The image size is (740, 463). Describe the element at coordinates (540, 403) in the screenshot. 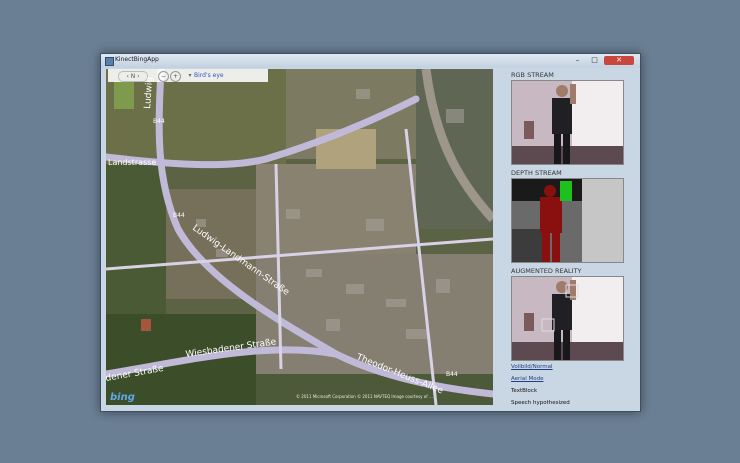

I see `speech-hypothesized-label: Speech hypothesized` at that location.